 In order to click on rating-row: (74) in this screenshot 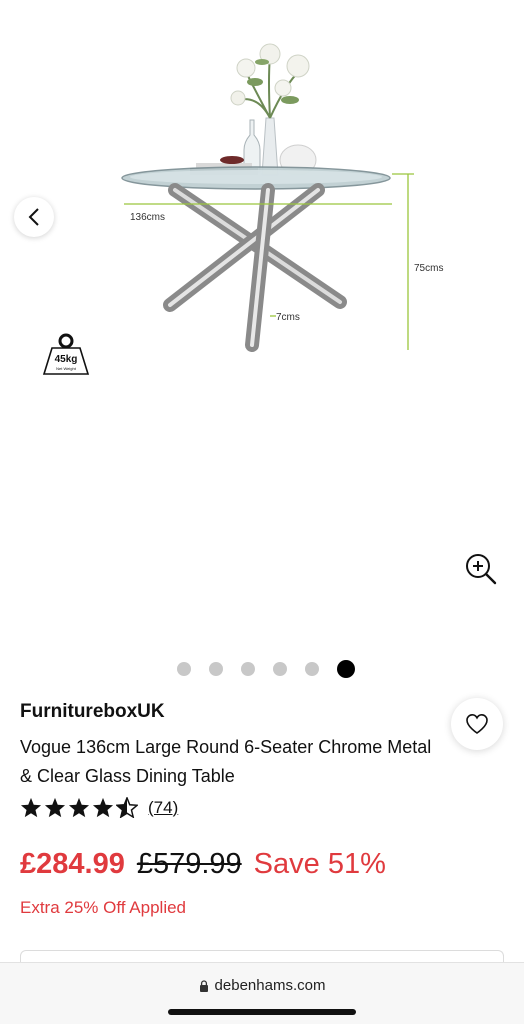, I will do `click(99, 807)`.